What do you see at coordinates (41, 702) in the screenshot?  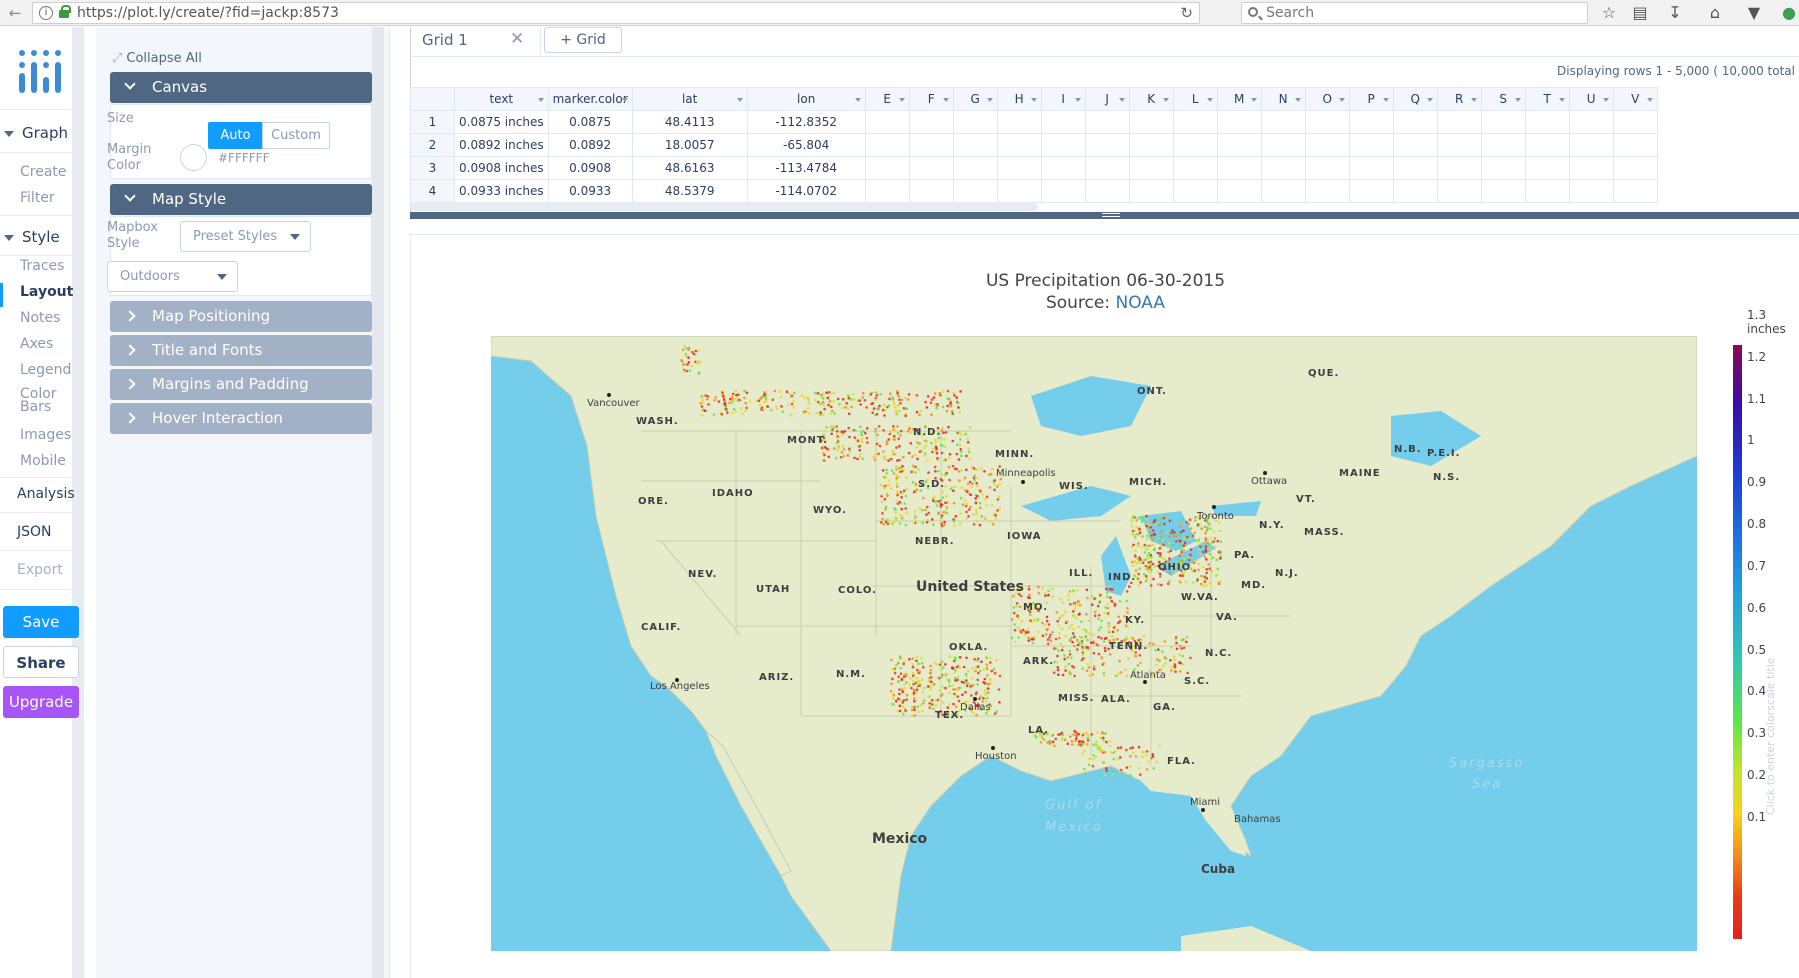 I see `upgrade-button: Upgrade` at bounding box center [41, 702].